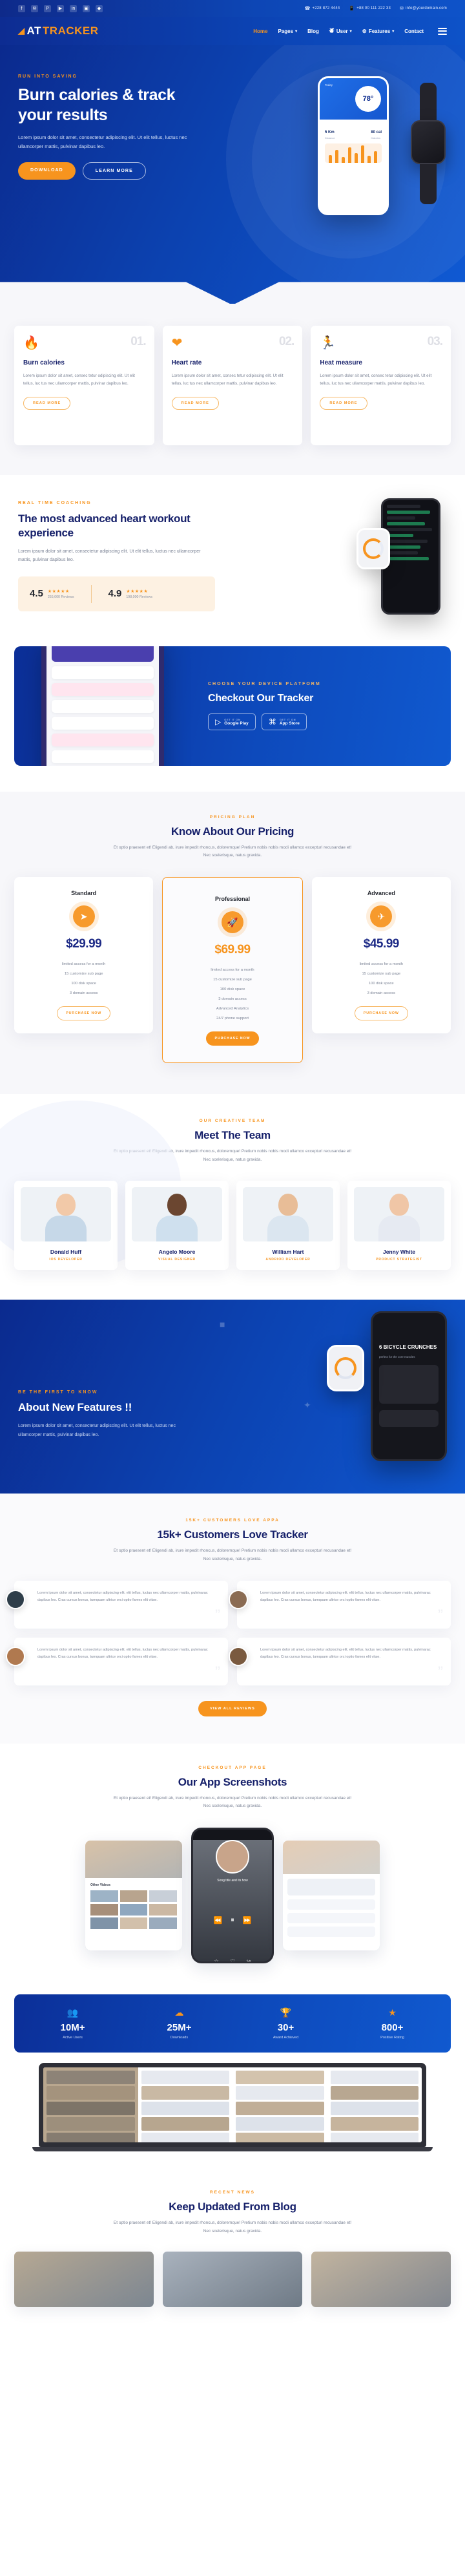 This screenshot has width=465, height=2576. Describe the element at coordinates (442, 31) in the screenshot. I see `hamburger-menu-icon` at that location.